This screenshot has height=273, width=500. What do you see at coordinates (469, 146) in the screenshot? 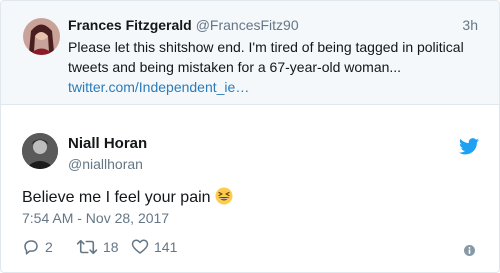
I see `twitter-bird-icon` at bounding box center [469, 146].